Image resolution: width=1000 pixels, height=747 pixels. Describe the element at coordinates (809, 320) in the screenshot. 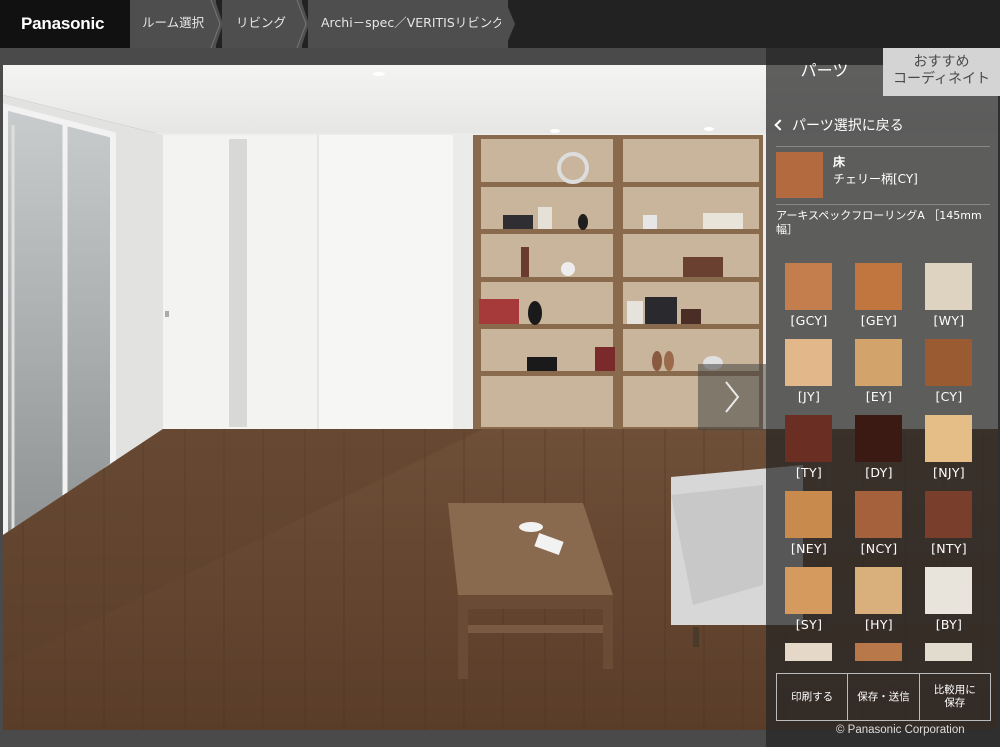

I see `swatch-label: [GCY]` at that location.